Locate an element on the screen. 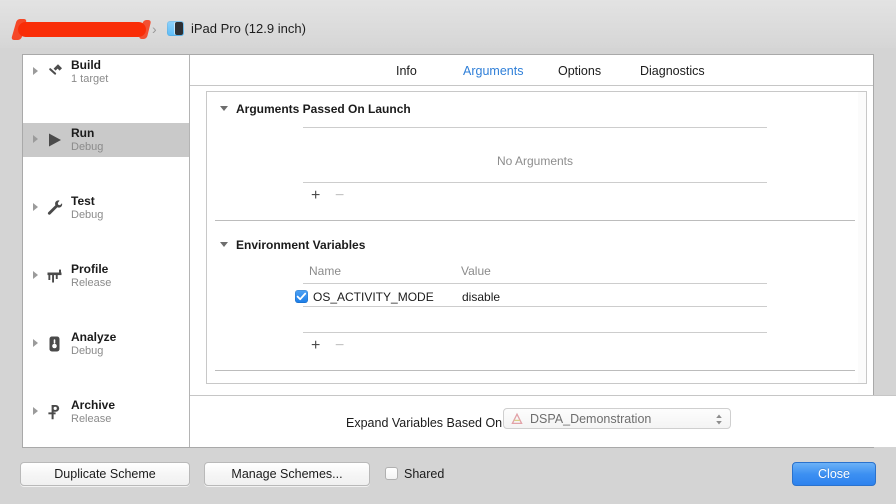 The height and width of the screenshot is (504, 896). expand-variables-popup-button: DSPA_Demonstration is located at coordinates (617, 418).